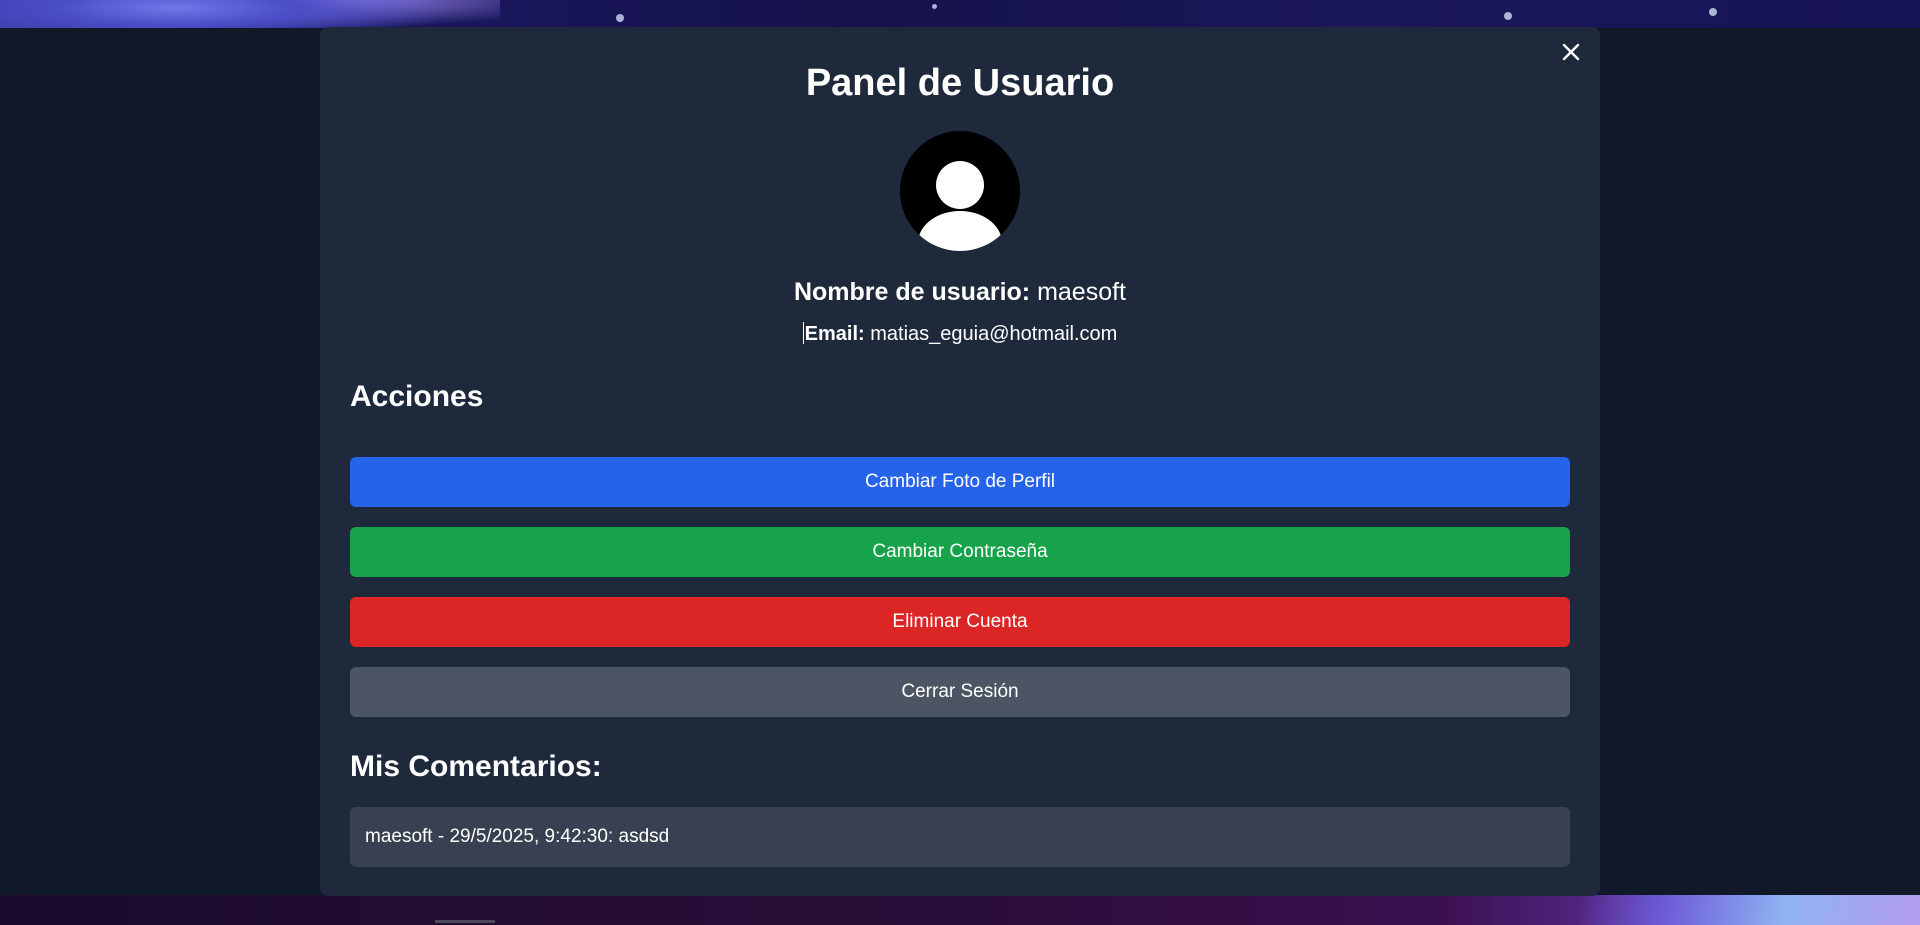 The image size is (1920, 925). Describe the element at coordinates (834, 334) in the screenshot. I see `email-label: Email:` at that location.